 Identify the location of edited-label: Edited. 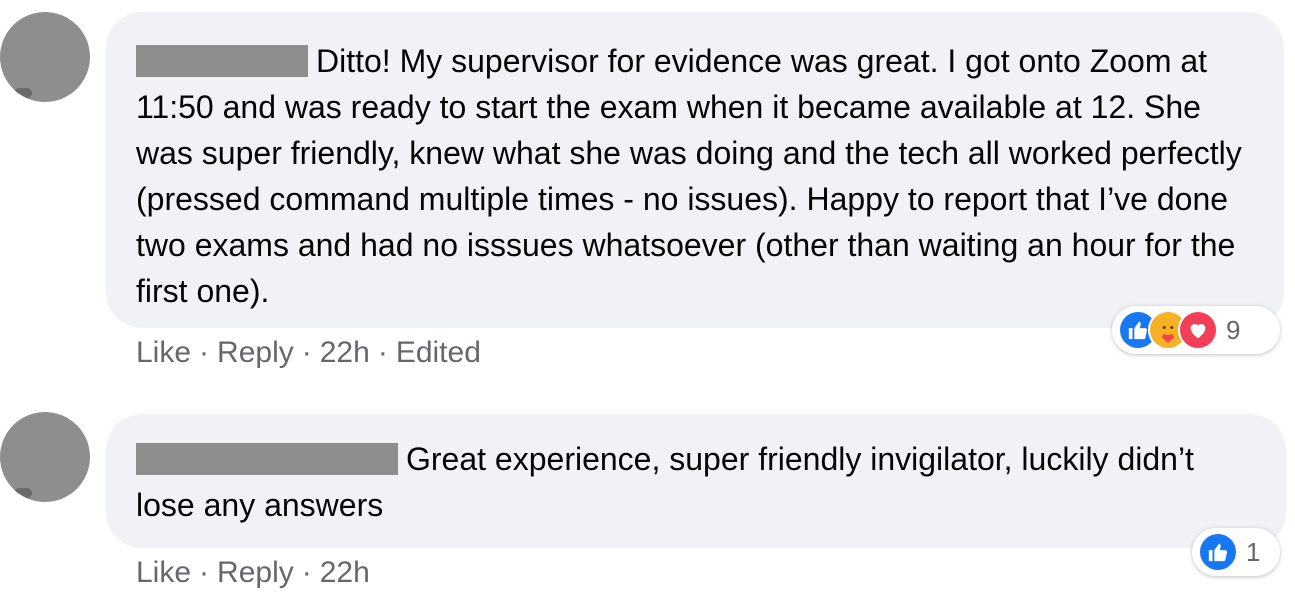
(438, 352).